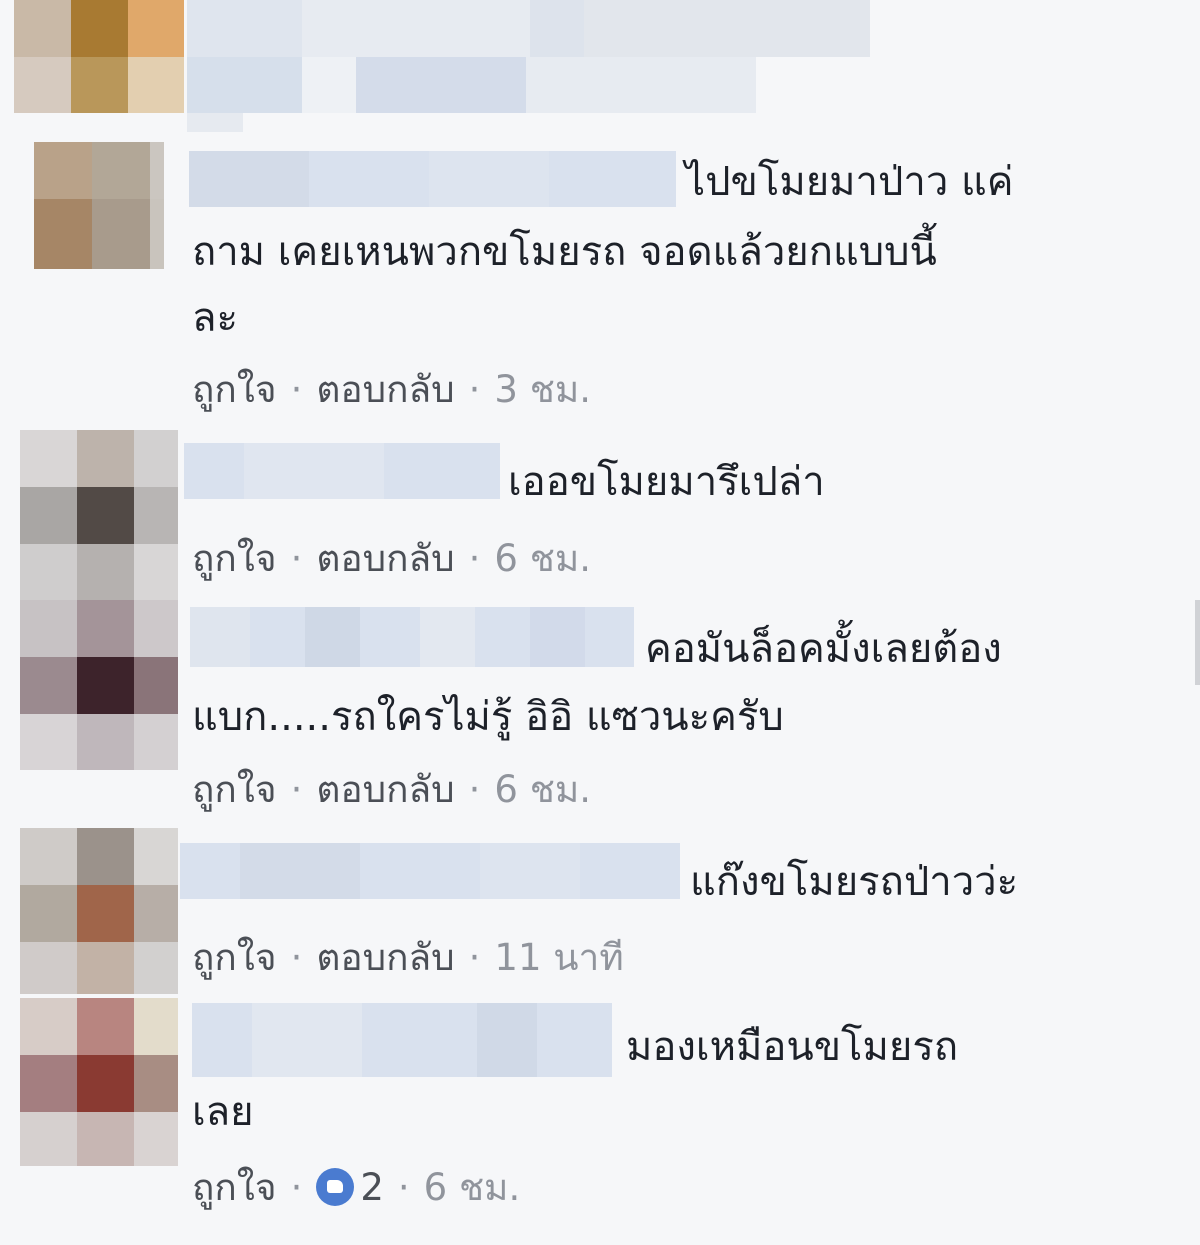 This screenshot has height=1245, width=1200. Describe the element at coordinates (528, 66) in the screenshot. I see `pixelated-top-content` at that location.